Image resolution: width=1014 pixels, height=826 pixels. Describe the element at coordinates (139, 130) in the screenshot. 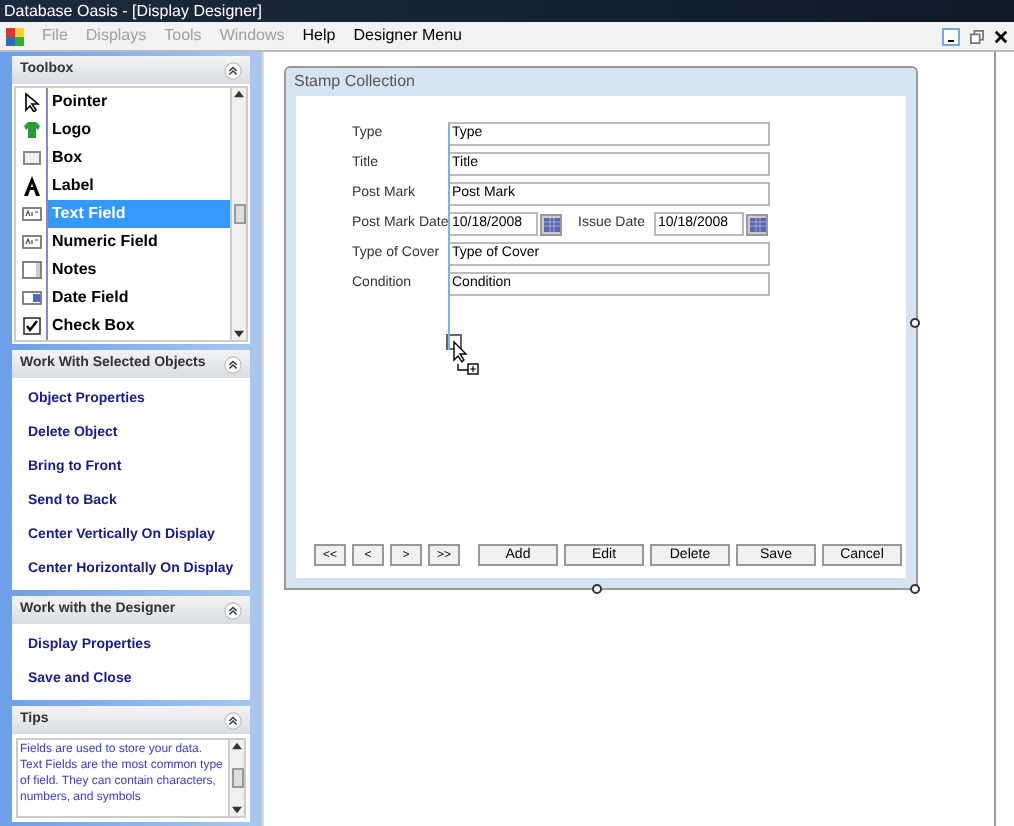

I see `toolbox-item: Logo` at that location.